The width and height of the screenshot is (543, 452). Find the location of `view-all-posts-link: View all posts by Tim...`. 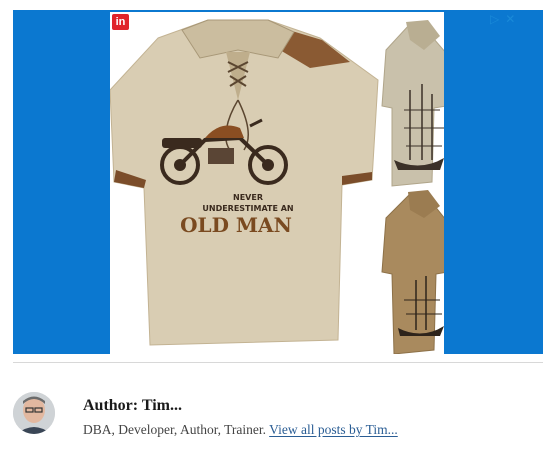

view-all-posts-link: View all posts by Tim... is located at coordinates (333, 429).